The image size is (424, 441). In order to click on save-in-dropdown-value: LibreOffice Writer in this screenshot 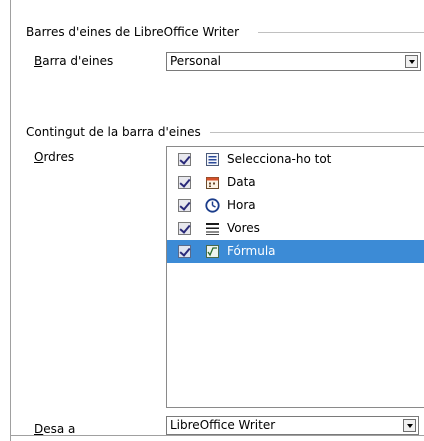, I will do `click(223, 425)`.